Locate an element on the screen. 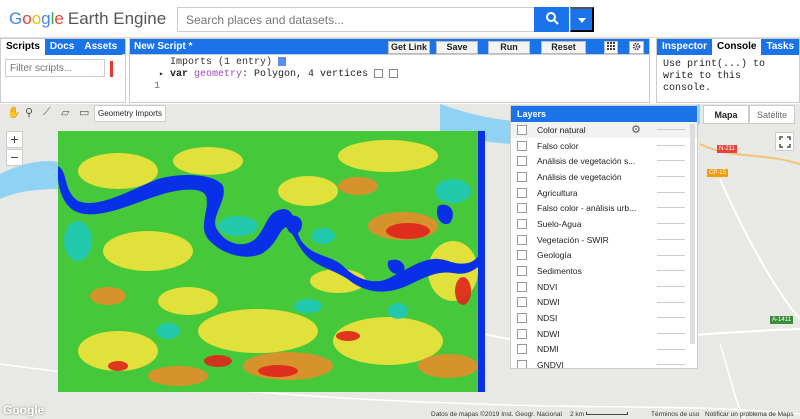 The image size is (800, 419). geometry-imports-button: Geometry Imports is located at coordinates (130, 113).